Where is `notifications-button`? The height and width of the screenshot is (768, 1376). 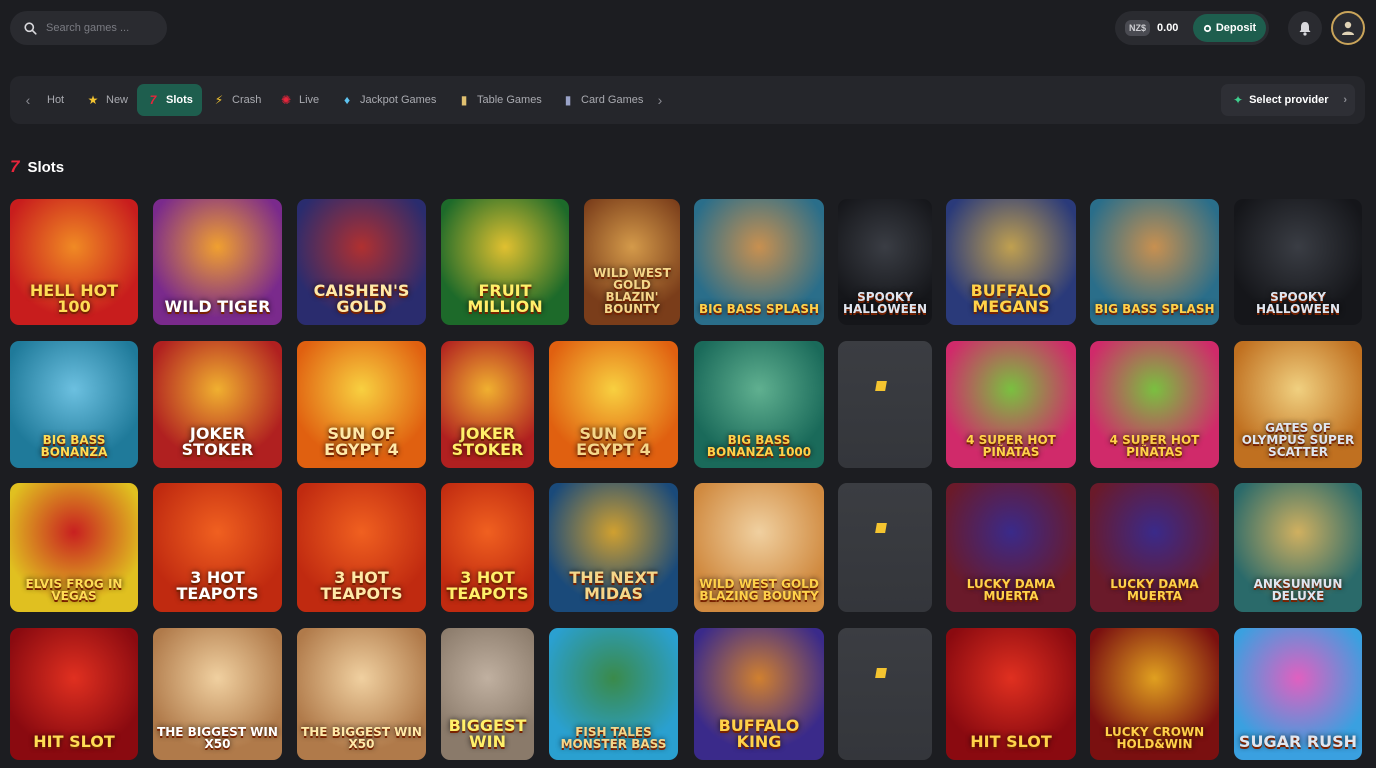 notifications-button is located at coordinates (1305, 28).